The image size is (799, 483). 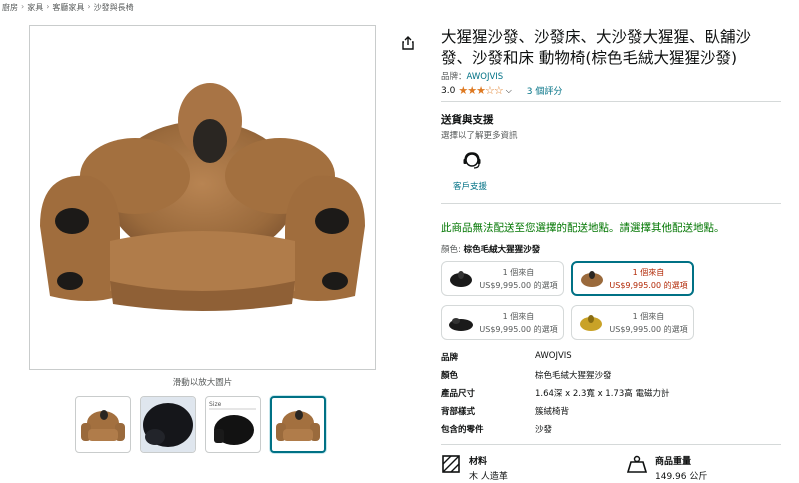 What do you see at coordinates (450, 358) in the screenshot?
I see `spec-key: 品牌` at bounding box center [450, 358].